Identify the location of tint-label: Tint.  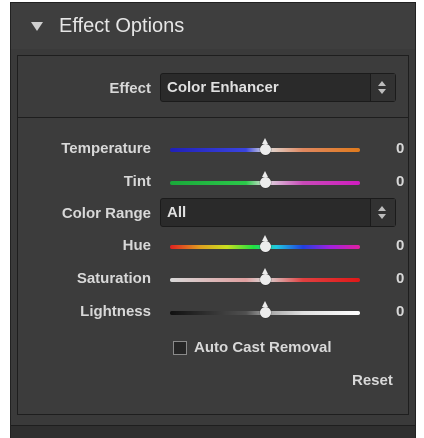
(137, 181).